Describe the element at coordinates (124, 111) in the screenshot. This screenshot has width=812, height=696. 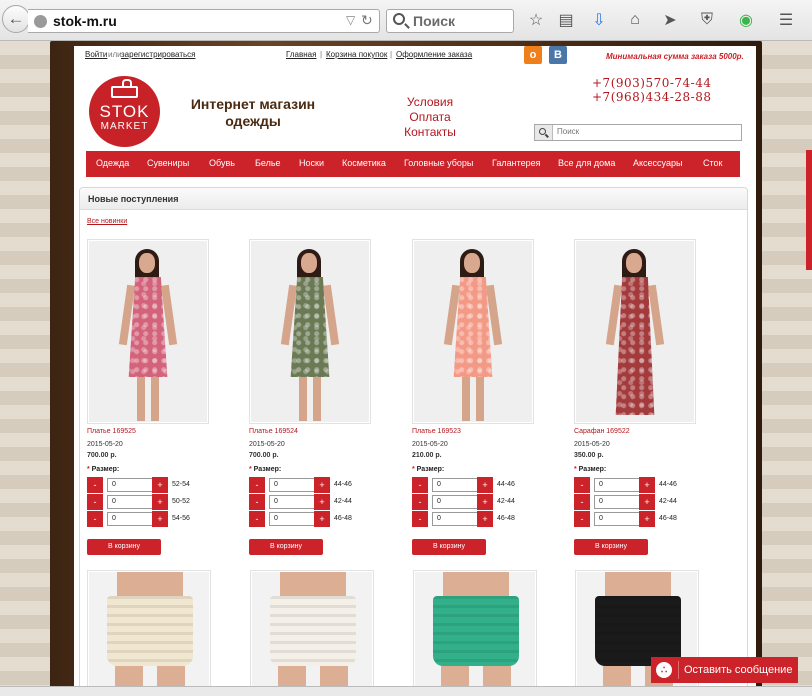
I see `stok-market-logo: STOK MARKET` at that location.